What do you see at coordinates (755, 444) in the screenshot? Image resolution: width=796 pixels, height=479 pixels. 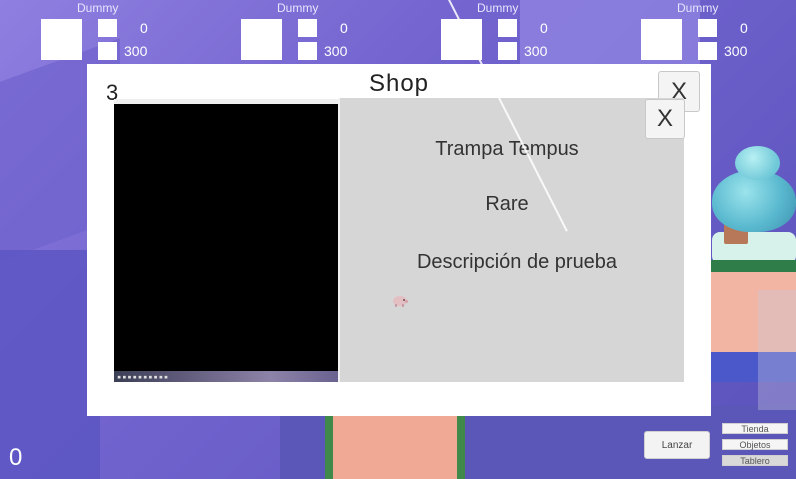 I see `menu-button-objetos: Objetos` at bounding box center [755, 444].